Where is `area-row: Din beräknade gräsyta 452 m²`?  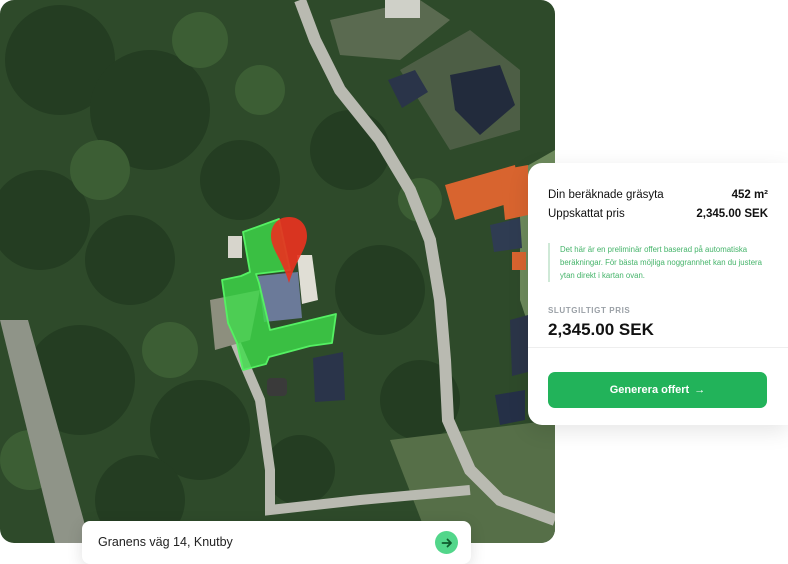
area-row: Din beräknade gräsyta 452 m² is located at coordinates (658, 195).